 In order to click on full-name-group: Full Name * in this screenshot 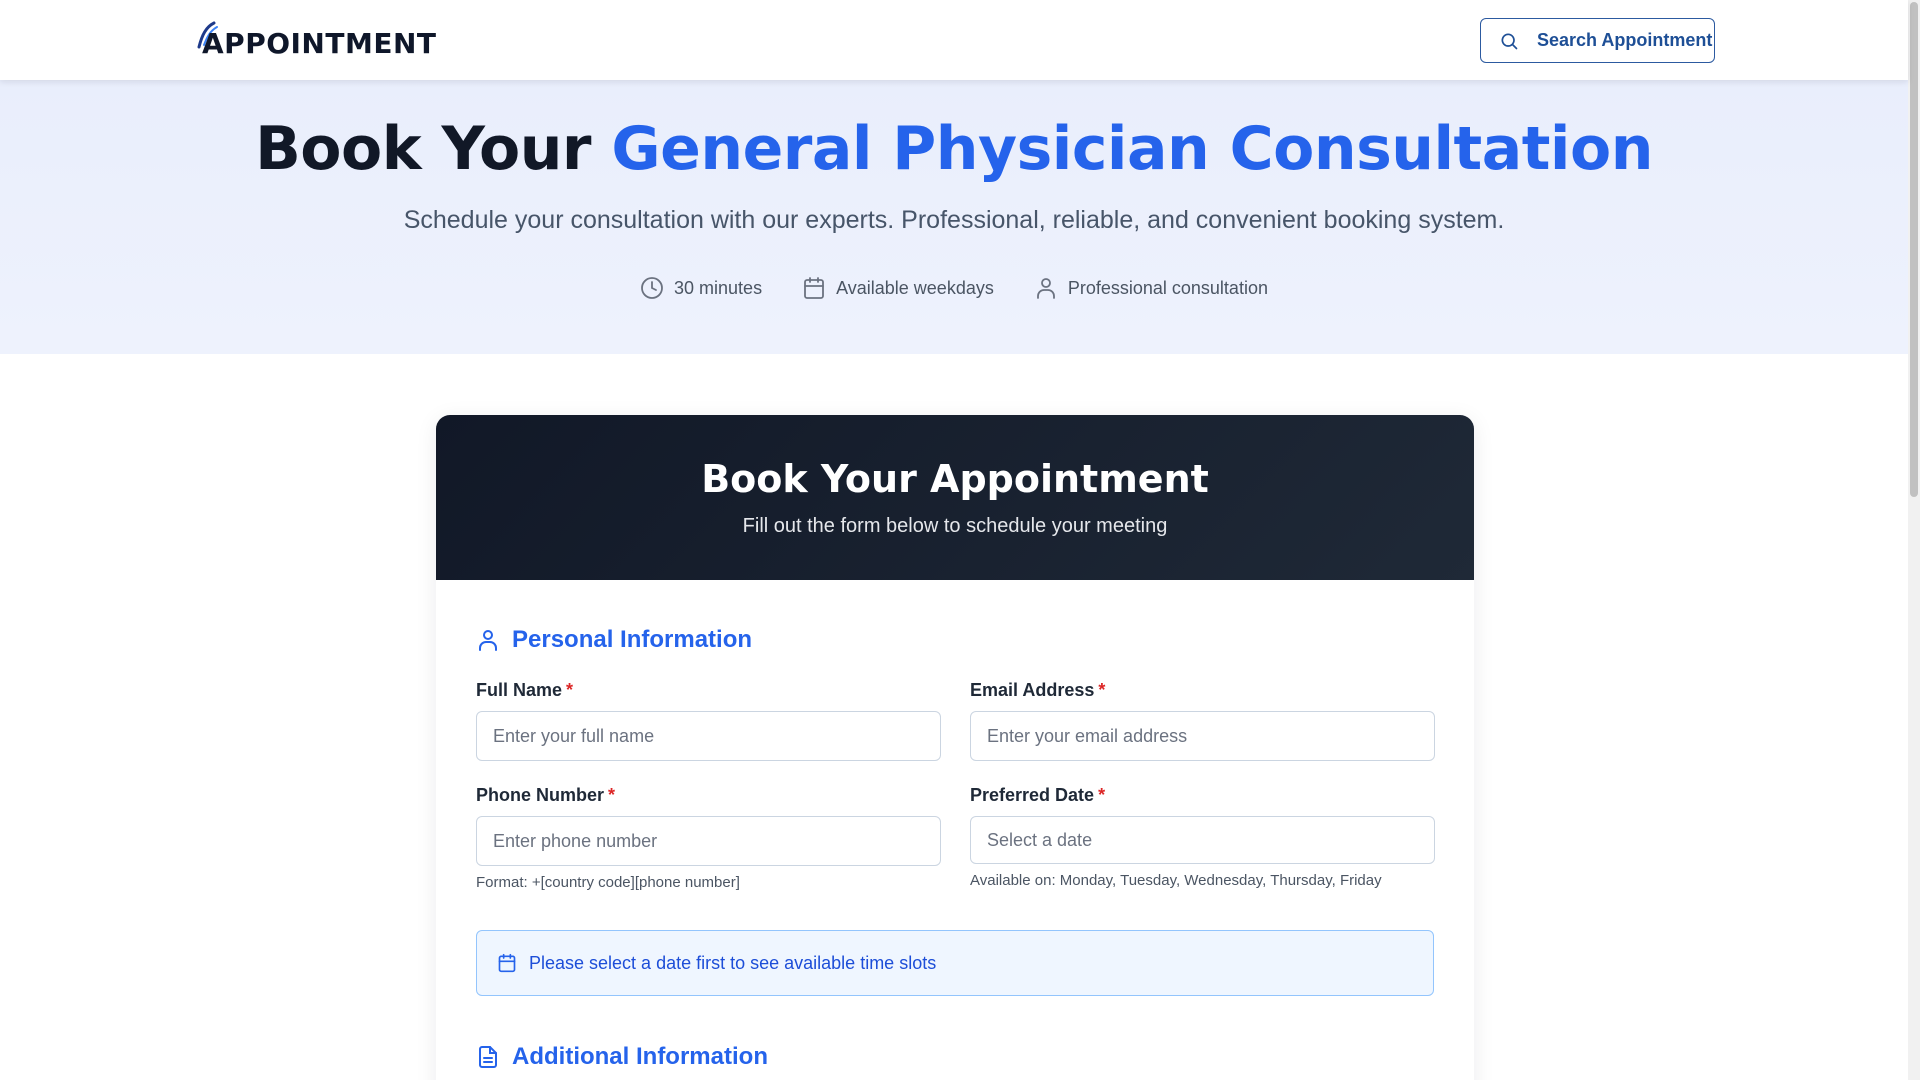, I will do `click(708, 720)`.